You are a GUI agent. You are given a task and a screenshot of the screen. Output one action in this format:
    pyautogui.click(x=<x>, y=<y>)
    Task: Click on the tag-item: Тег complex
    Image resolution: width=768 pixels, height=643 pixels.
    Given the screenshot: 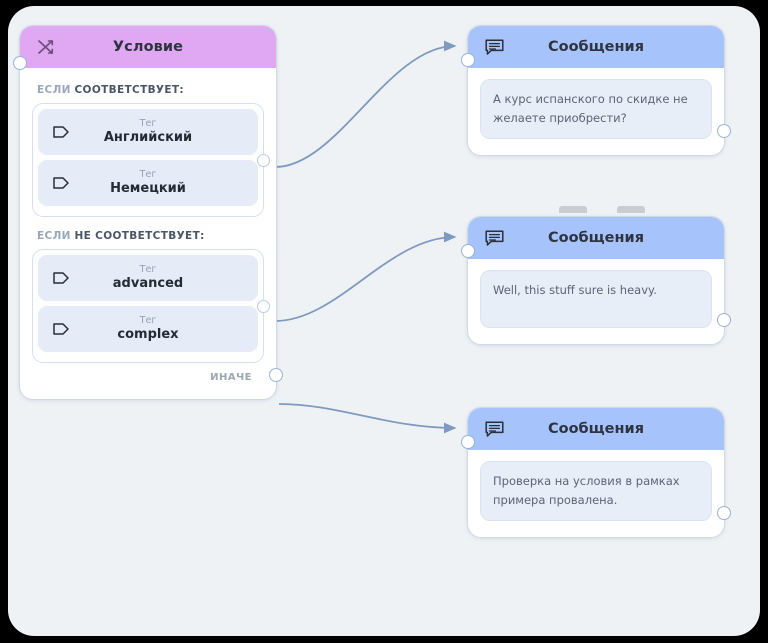 What is the action you would take?
    pyautogui.click(x=148, y=329)
    